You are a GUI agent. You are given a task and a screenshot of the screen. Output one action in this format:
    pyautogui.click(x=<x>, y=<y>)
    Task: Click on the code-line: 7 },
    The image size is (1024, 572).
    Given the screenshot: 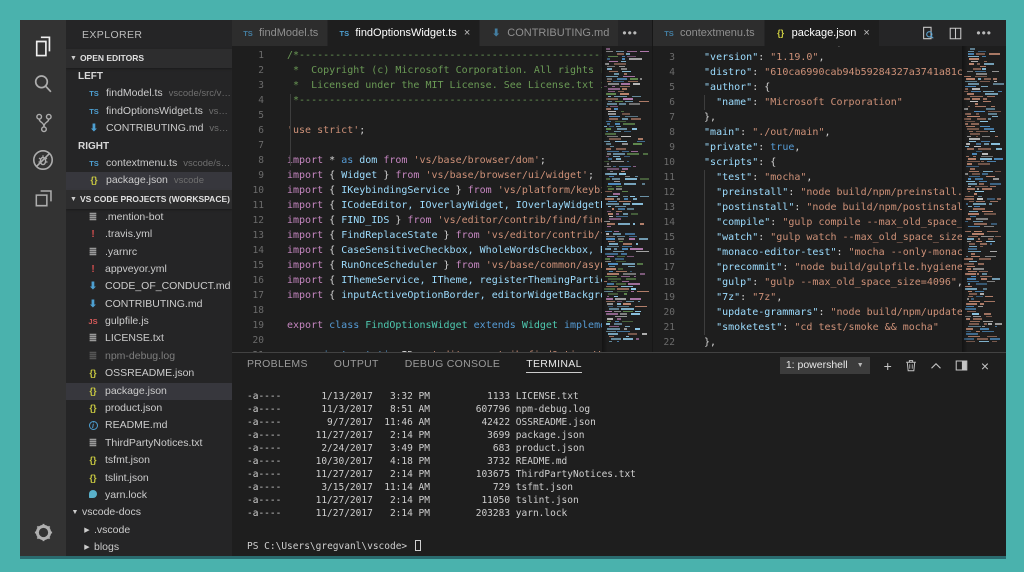 What is the action you would take?
    pyautogui.click(x=829, y=117)
    